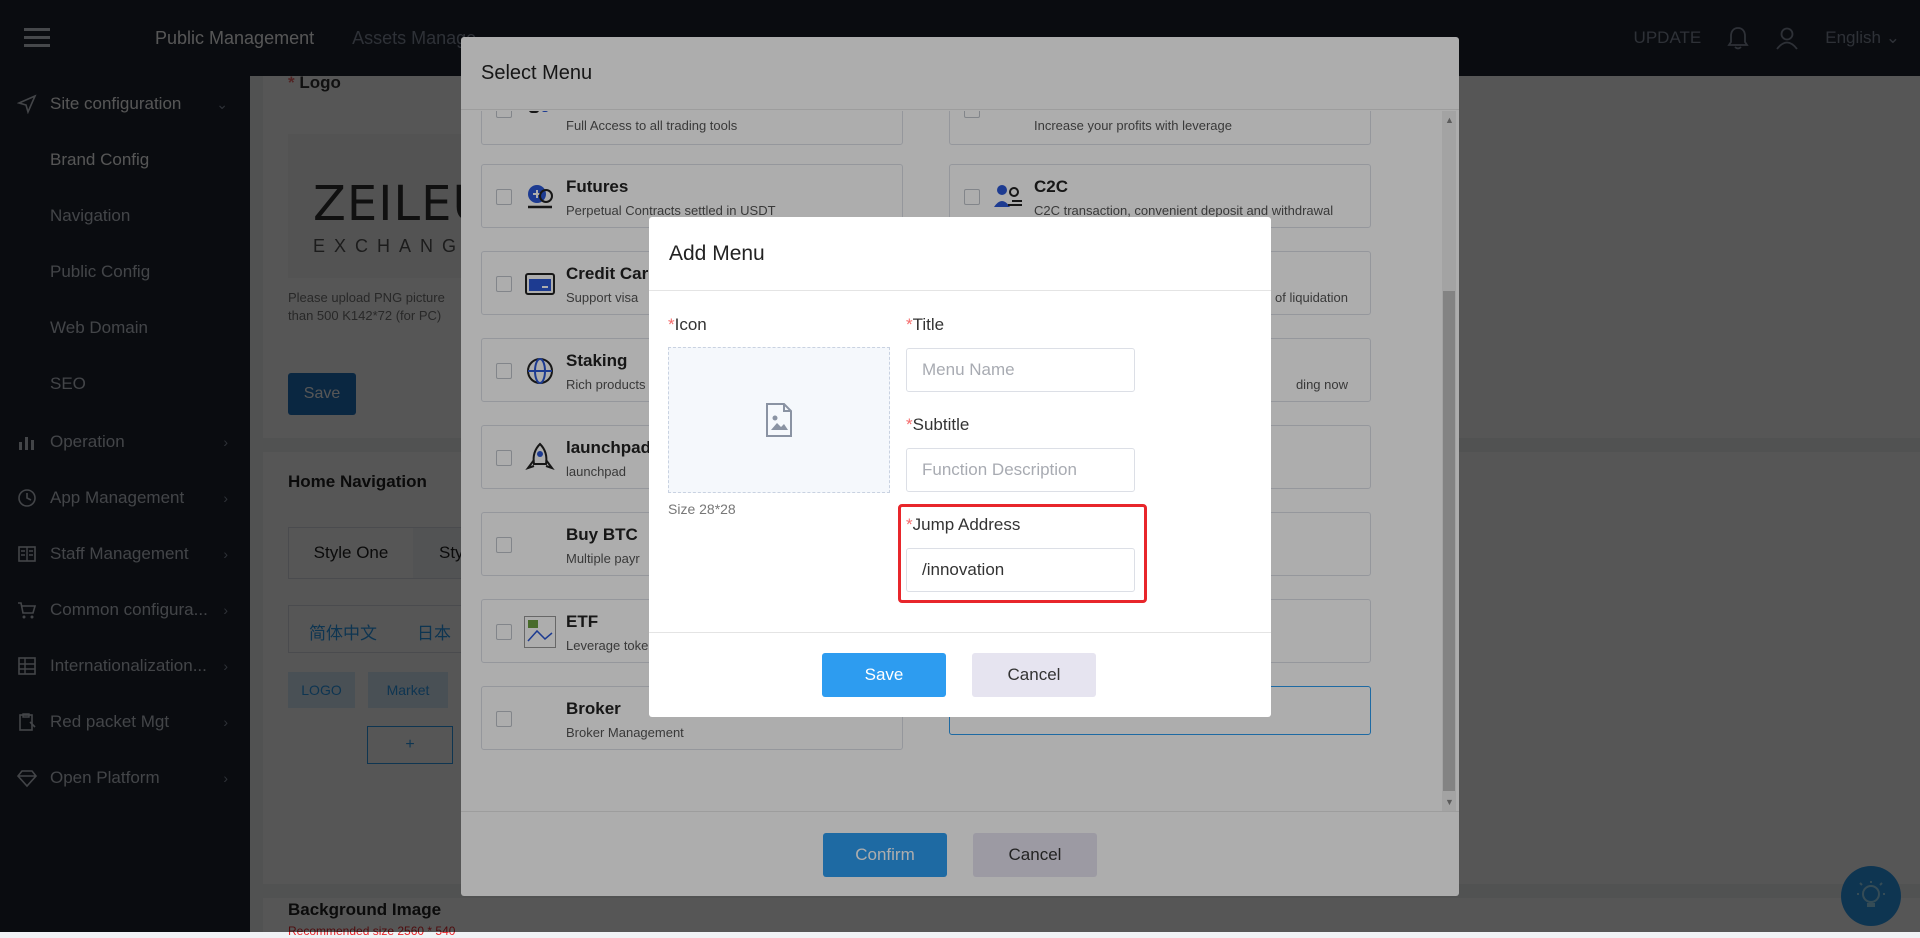 The image size is (1920, 938). I want to click on cancel-button: Cancel, so click(1034, 675).